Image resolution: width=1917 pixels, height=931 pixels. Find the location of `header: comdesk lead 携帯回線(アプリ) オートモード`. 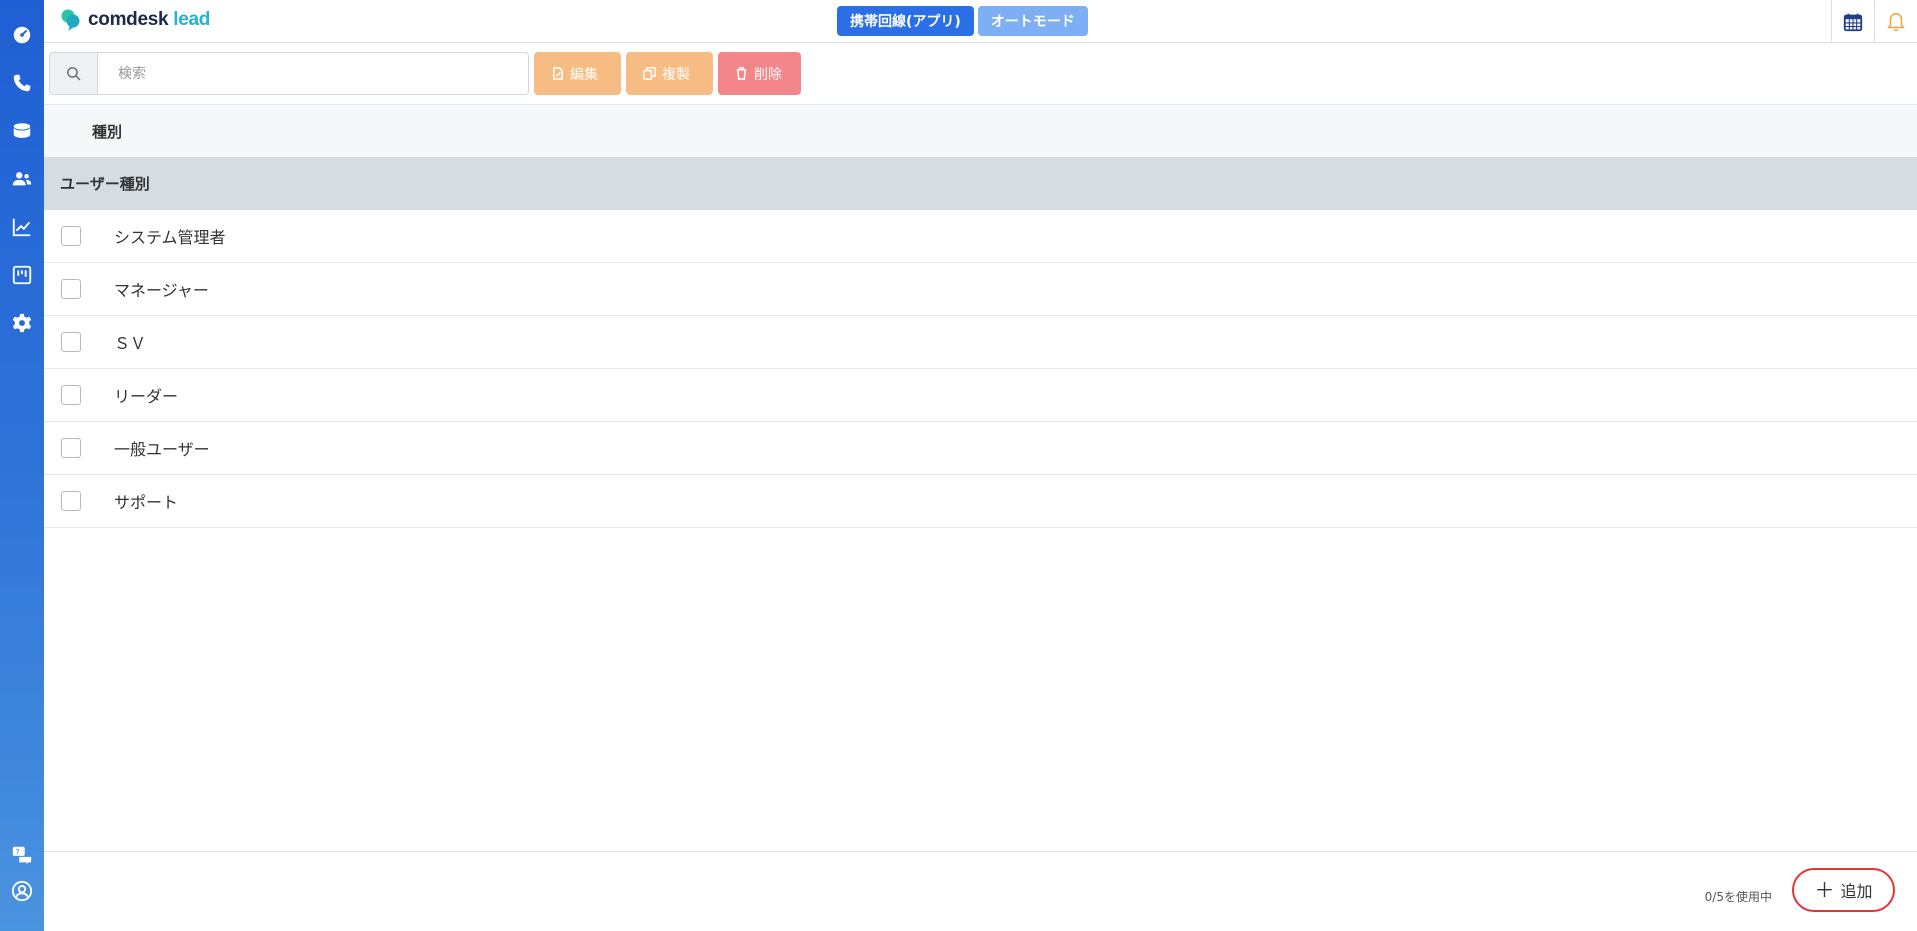

header: comdesk lead 携帯回線(アプリ) オートモード is located at coordinates (980, 21).